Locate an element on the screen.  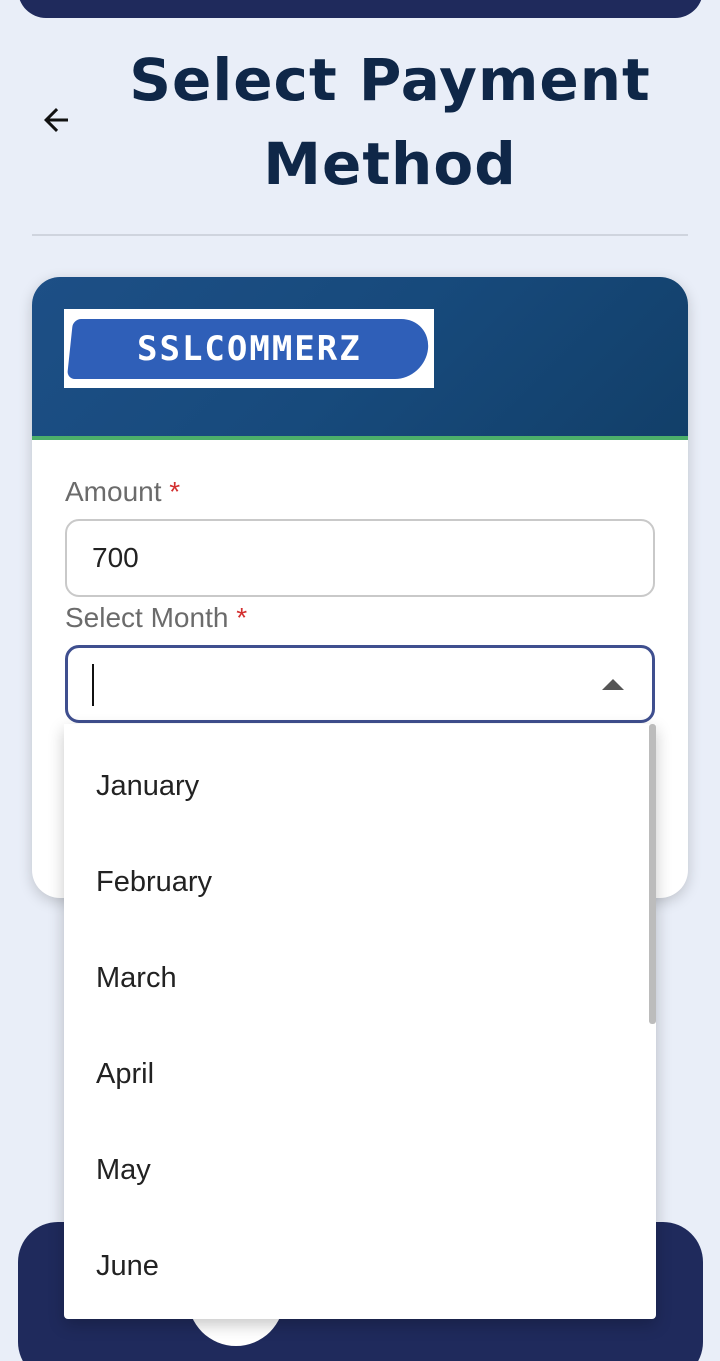
chevron-up-icon is located at coordinates (613, 684).